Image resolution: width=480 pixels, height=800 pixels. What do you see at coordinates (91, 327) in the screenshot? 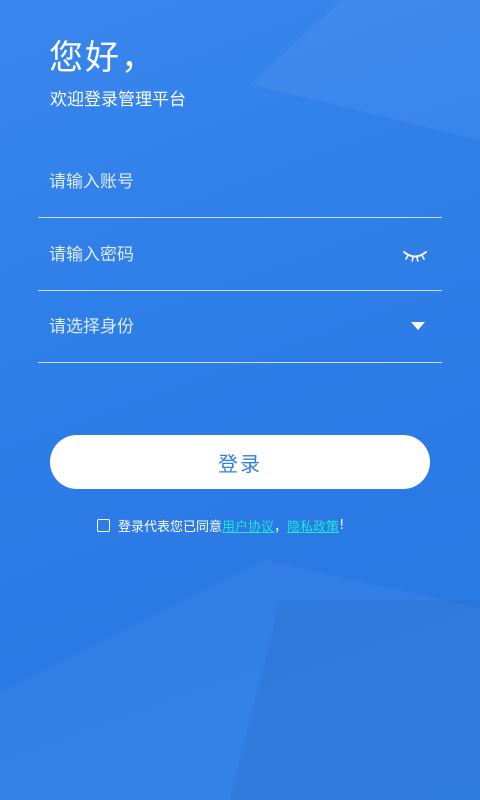
I see `identity-placeholder: 请选择身份` at bounding box center [91, 327].